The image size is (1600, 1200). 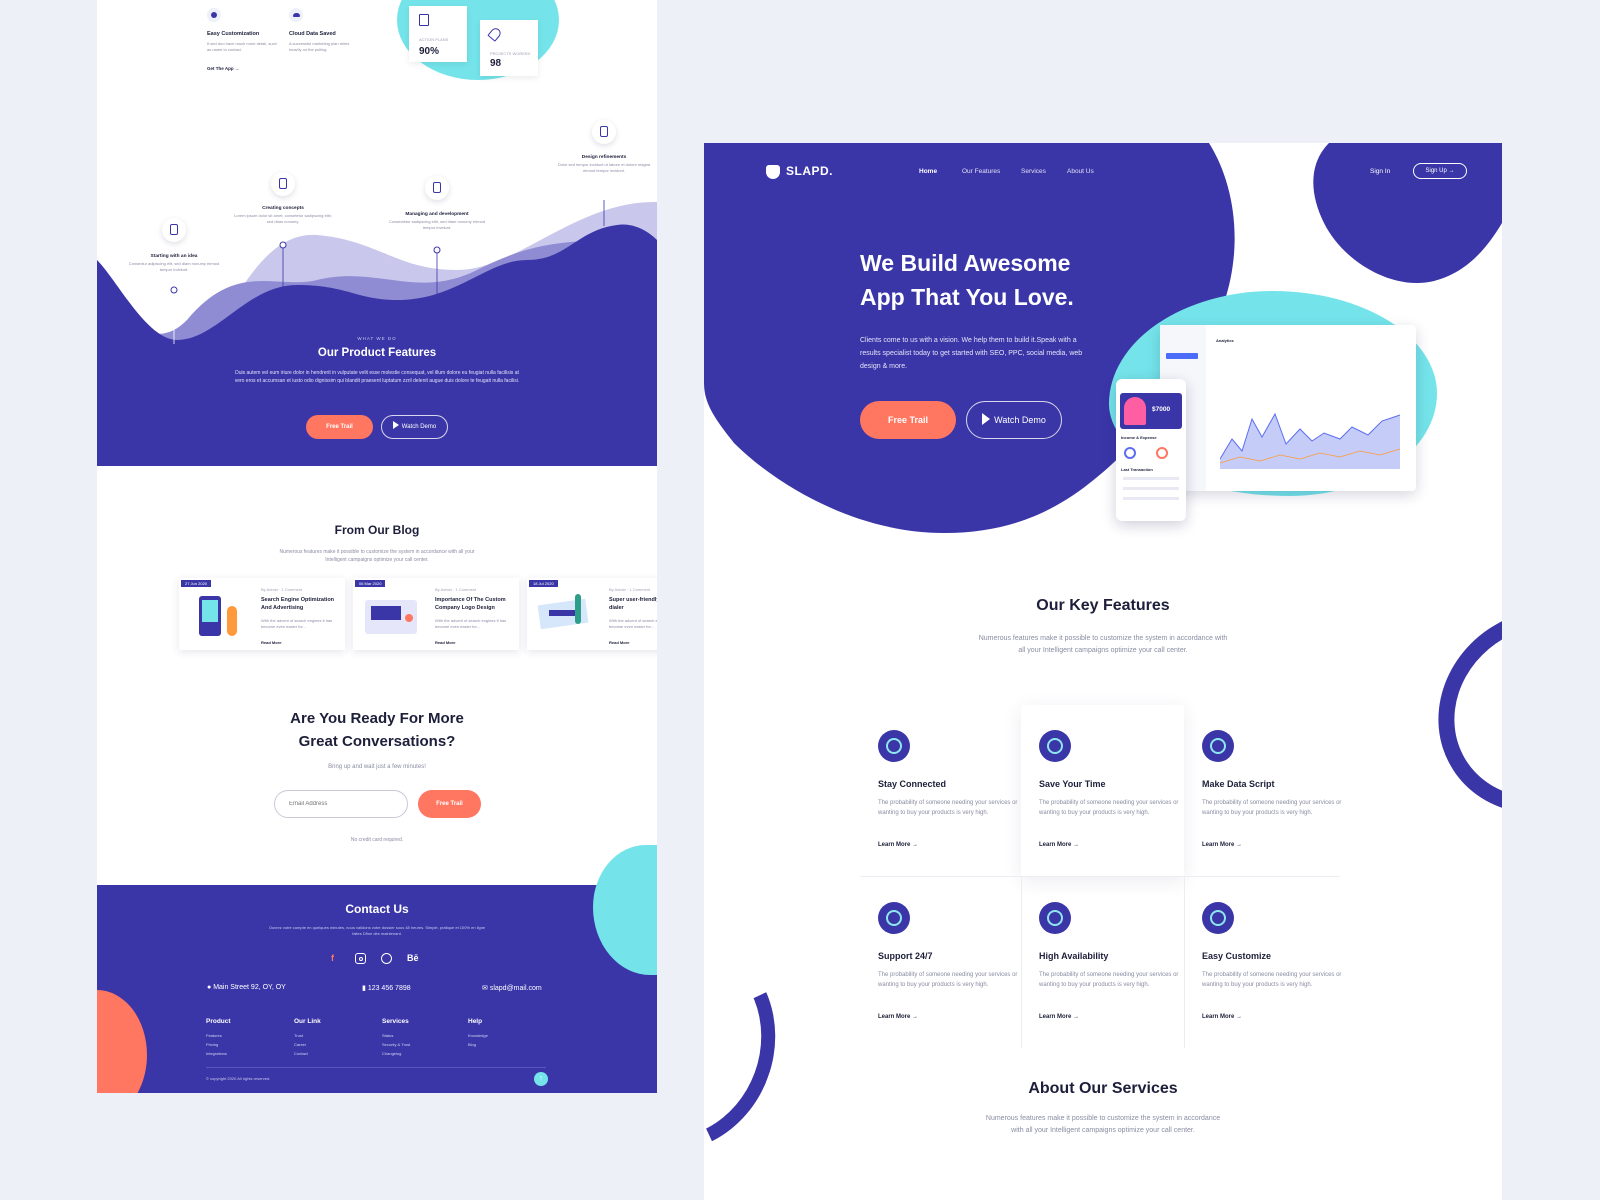 I want to click on feature-title: Cloud Data Saved, so click(x=312, y=34).